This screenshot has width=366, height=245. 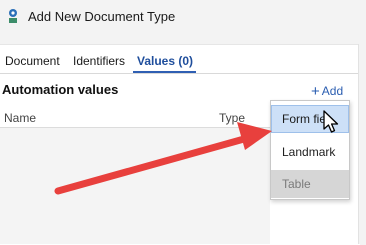 I want to click on tab-document: Document, so click(x=32, y=61).